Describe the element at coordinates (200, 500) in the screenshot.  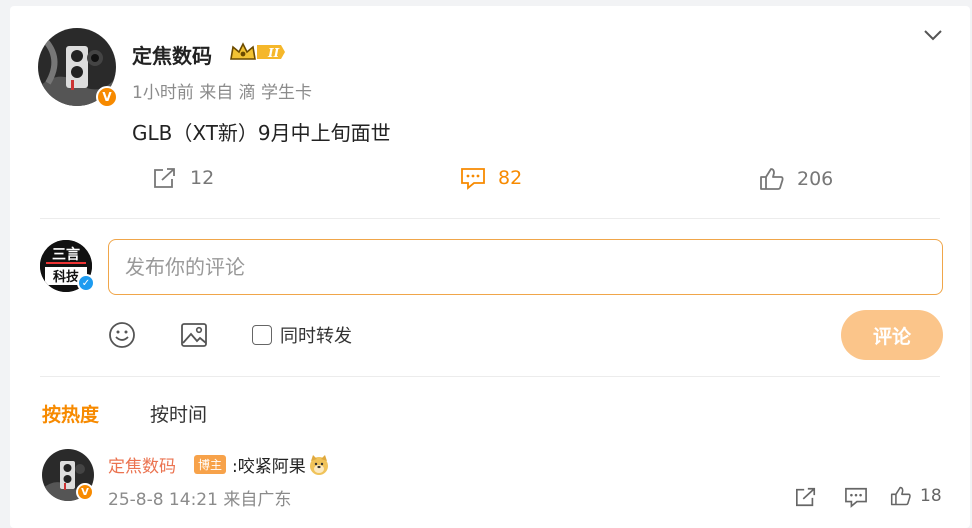
I see `comment-time: 25-8-8 14:21 来自广东` at that location.